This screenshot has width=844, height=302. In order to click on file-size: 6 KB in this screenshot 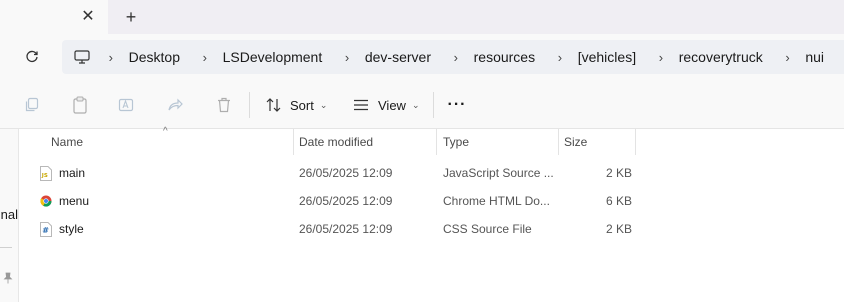, I will do `click(619, 201)`.